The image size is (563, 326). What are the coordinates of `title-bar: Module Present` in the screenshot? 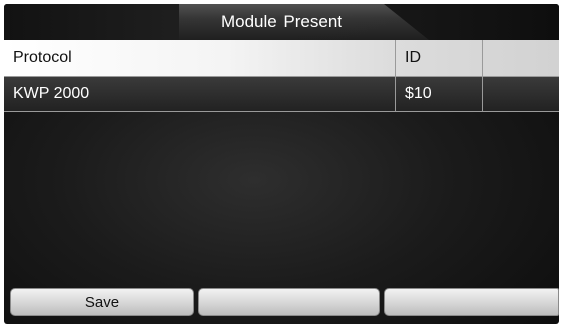 It's located at (281, 22).